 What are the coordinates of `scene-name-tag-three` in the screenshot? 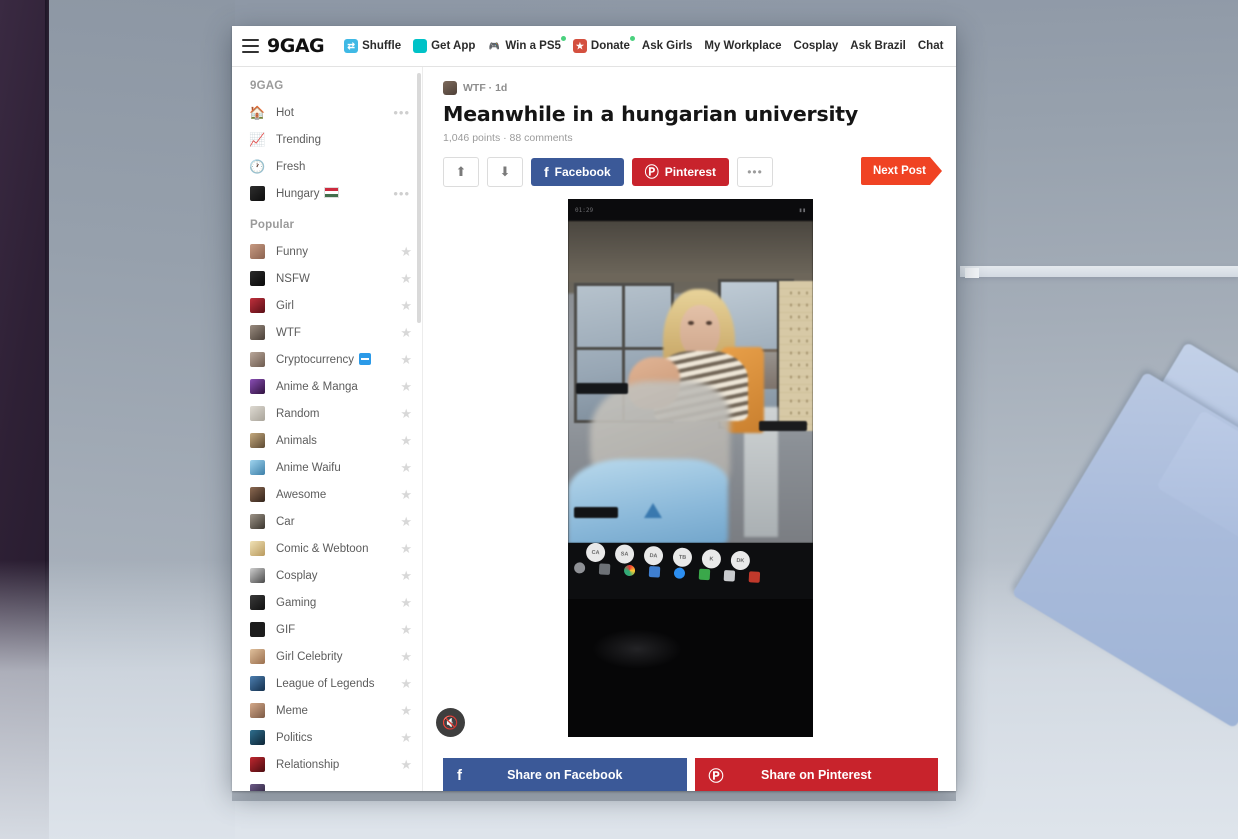 It's located at (596, 512).